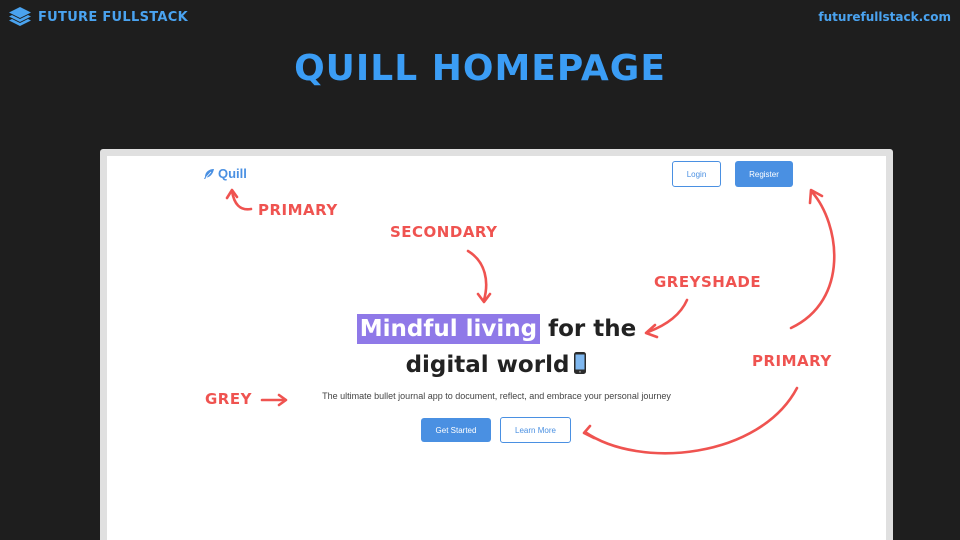  I want to click on annotation-secondary: SECONDARY, so click(444, 232).